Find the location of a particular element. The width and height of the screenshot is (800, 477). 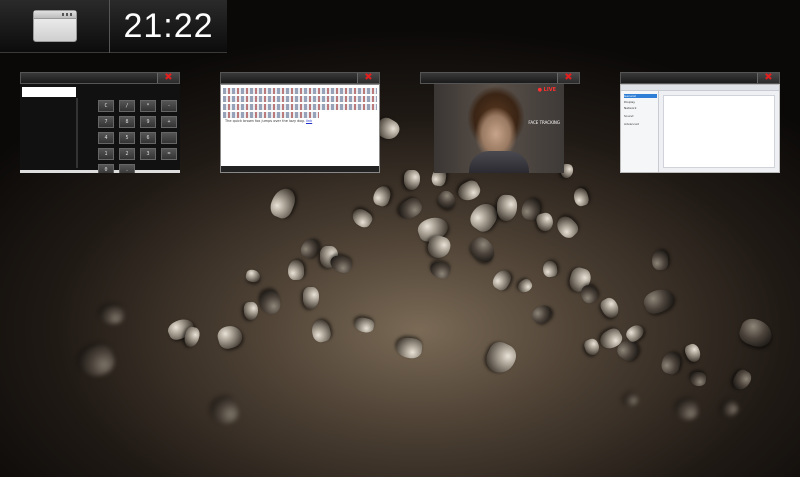

calculator-key: 9 is located at coordinates (148, 122).